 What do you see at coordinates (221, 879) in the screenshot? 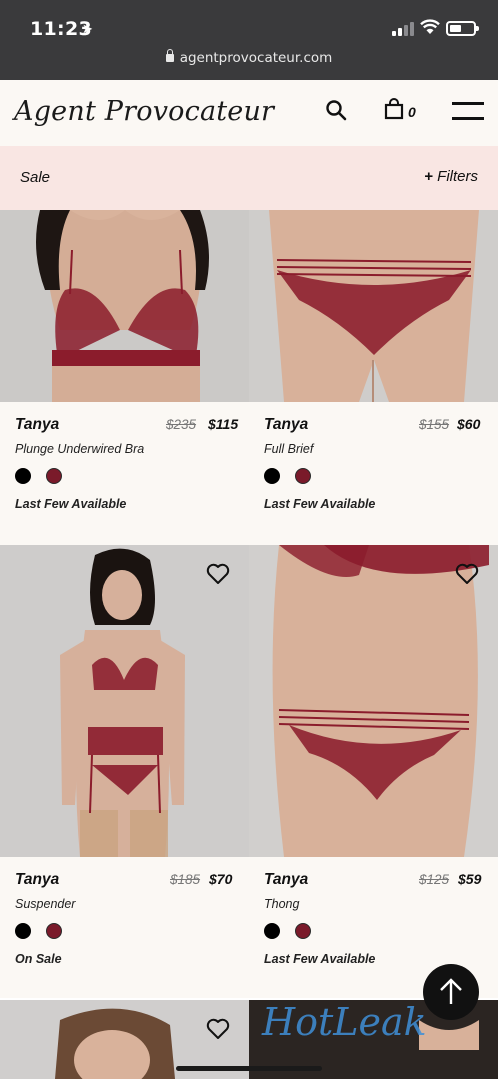
I see `sale-price: $70` at bounding box center [221, 879].